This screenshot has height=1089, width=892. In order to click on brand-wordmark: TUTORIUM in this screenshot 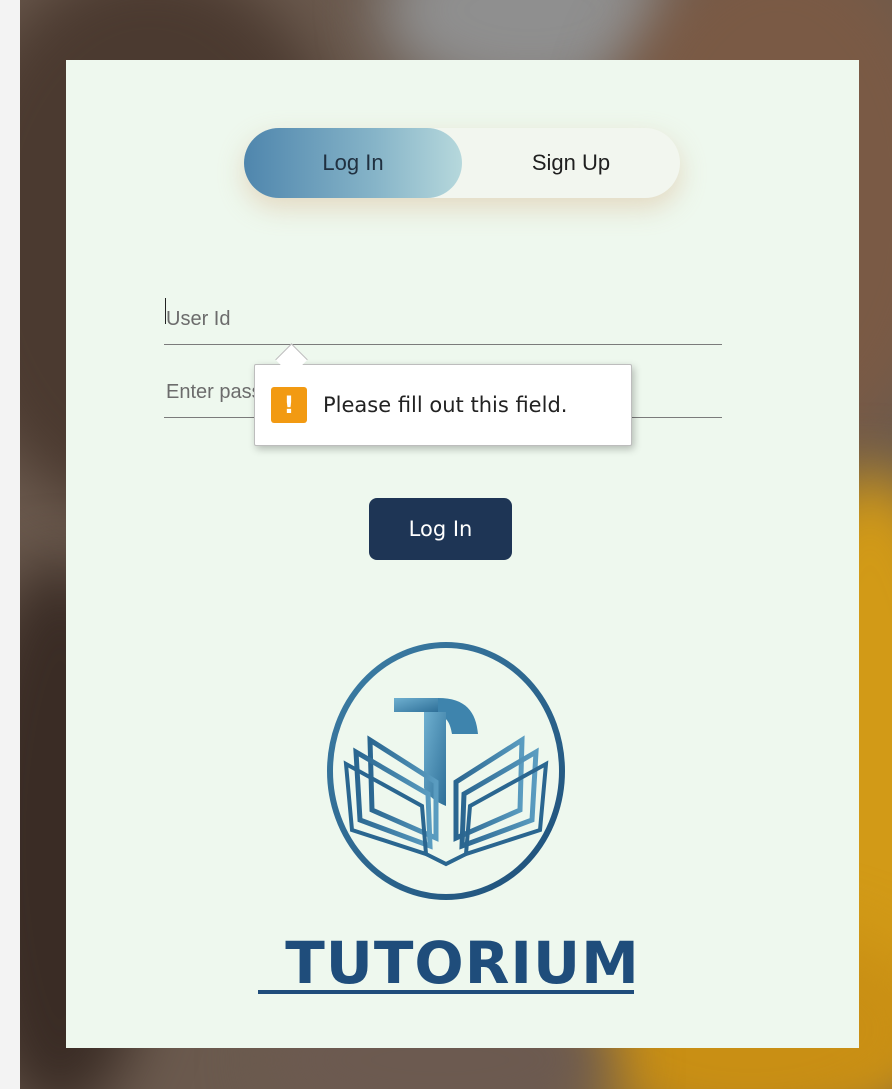, I will do `click(462, 963)`.